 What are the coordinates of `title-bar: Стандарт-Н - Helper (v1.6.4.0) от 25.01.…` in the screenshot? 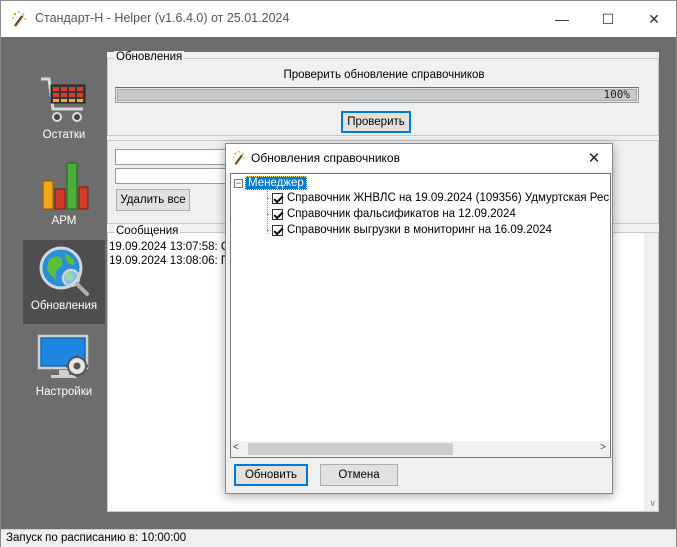 It's located at (338, 19).